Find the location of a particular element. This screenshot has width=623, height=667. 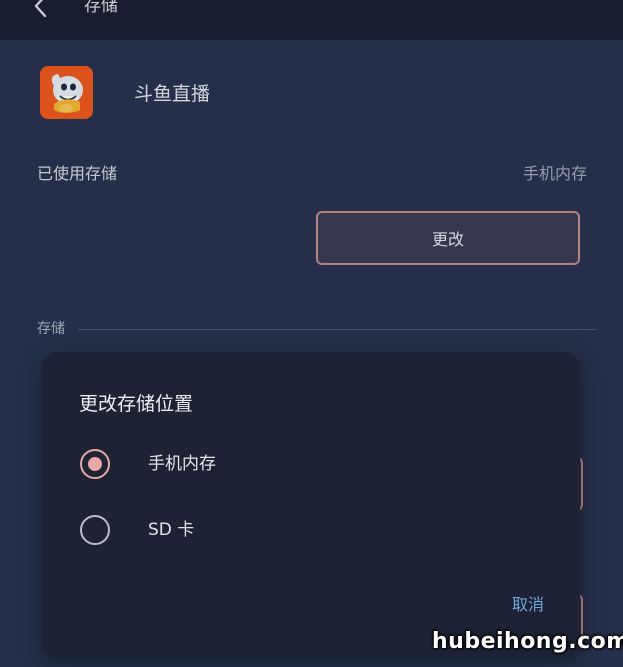

watermark-text: hubeihong.com is located at coordinates (527, 641).